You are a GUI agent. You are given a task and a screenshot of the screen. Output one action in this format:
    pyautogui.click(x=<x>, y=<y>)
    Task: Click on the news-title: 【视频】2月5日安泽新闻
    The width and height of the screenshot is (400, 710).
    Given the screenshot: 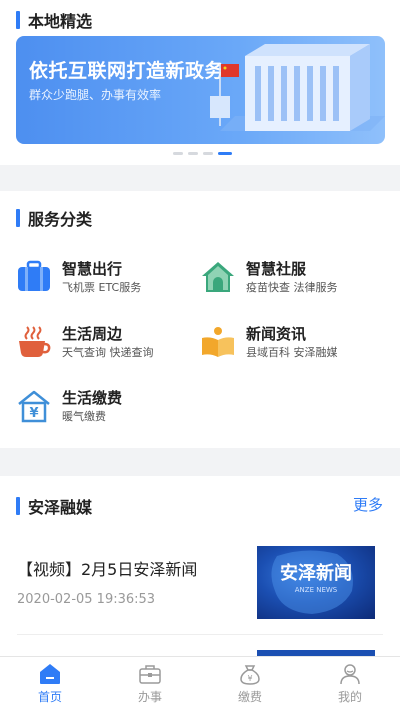 What is the action you would take?
    pyautogui.click(x=107, y=569)
    